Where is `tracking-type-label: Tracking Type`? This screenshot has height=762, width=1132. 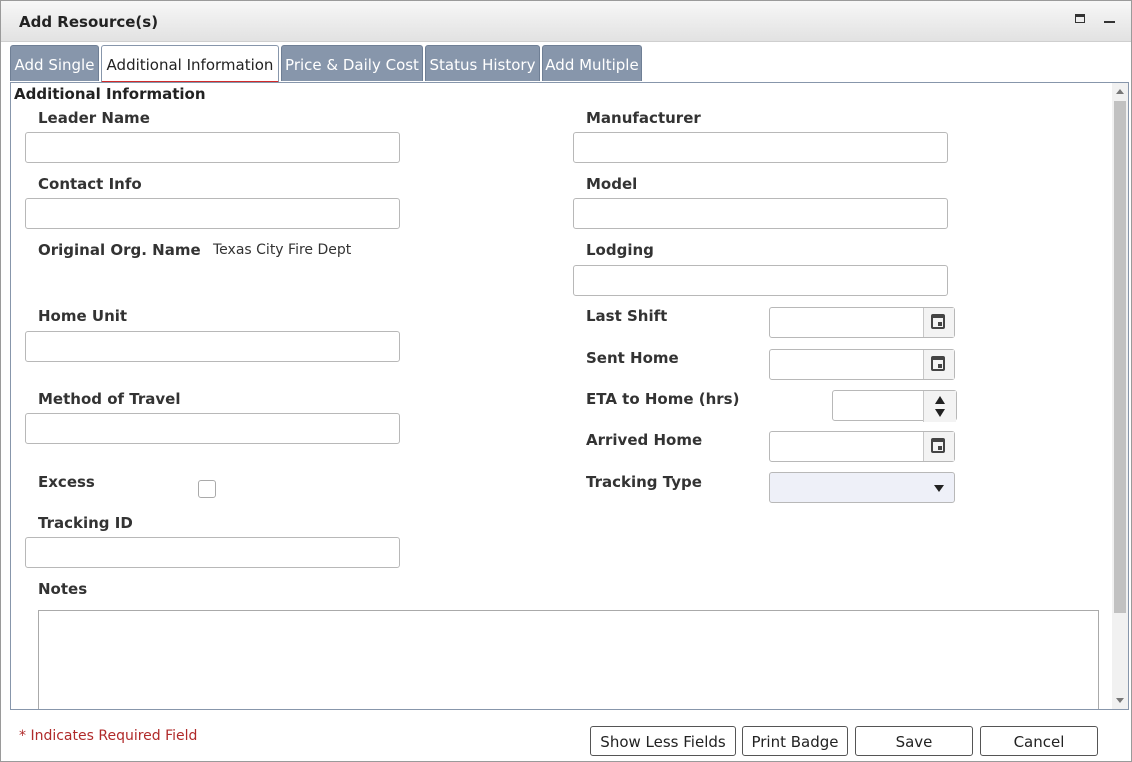
tracking-type-label: Tracking Type is located at coordinates (644, 482).